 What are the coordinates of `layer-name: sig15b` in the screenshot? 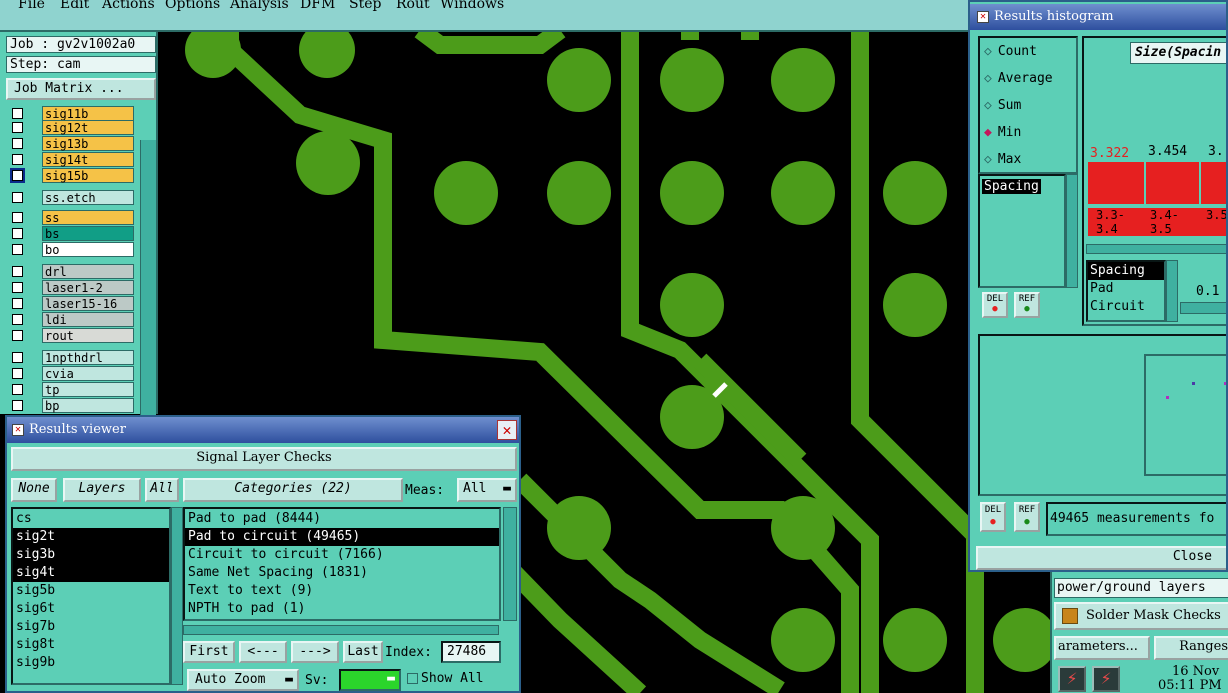 It's located at (88, 175).